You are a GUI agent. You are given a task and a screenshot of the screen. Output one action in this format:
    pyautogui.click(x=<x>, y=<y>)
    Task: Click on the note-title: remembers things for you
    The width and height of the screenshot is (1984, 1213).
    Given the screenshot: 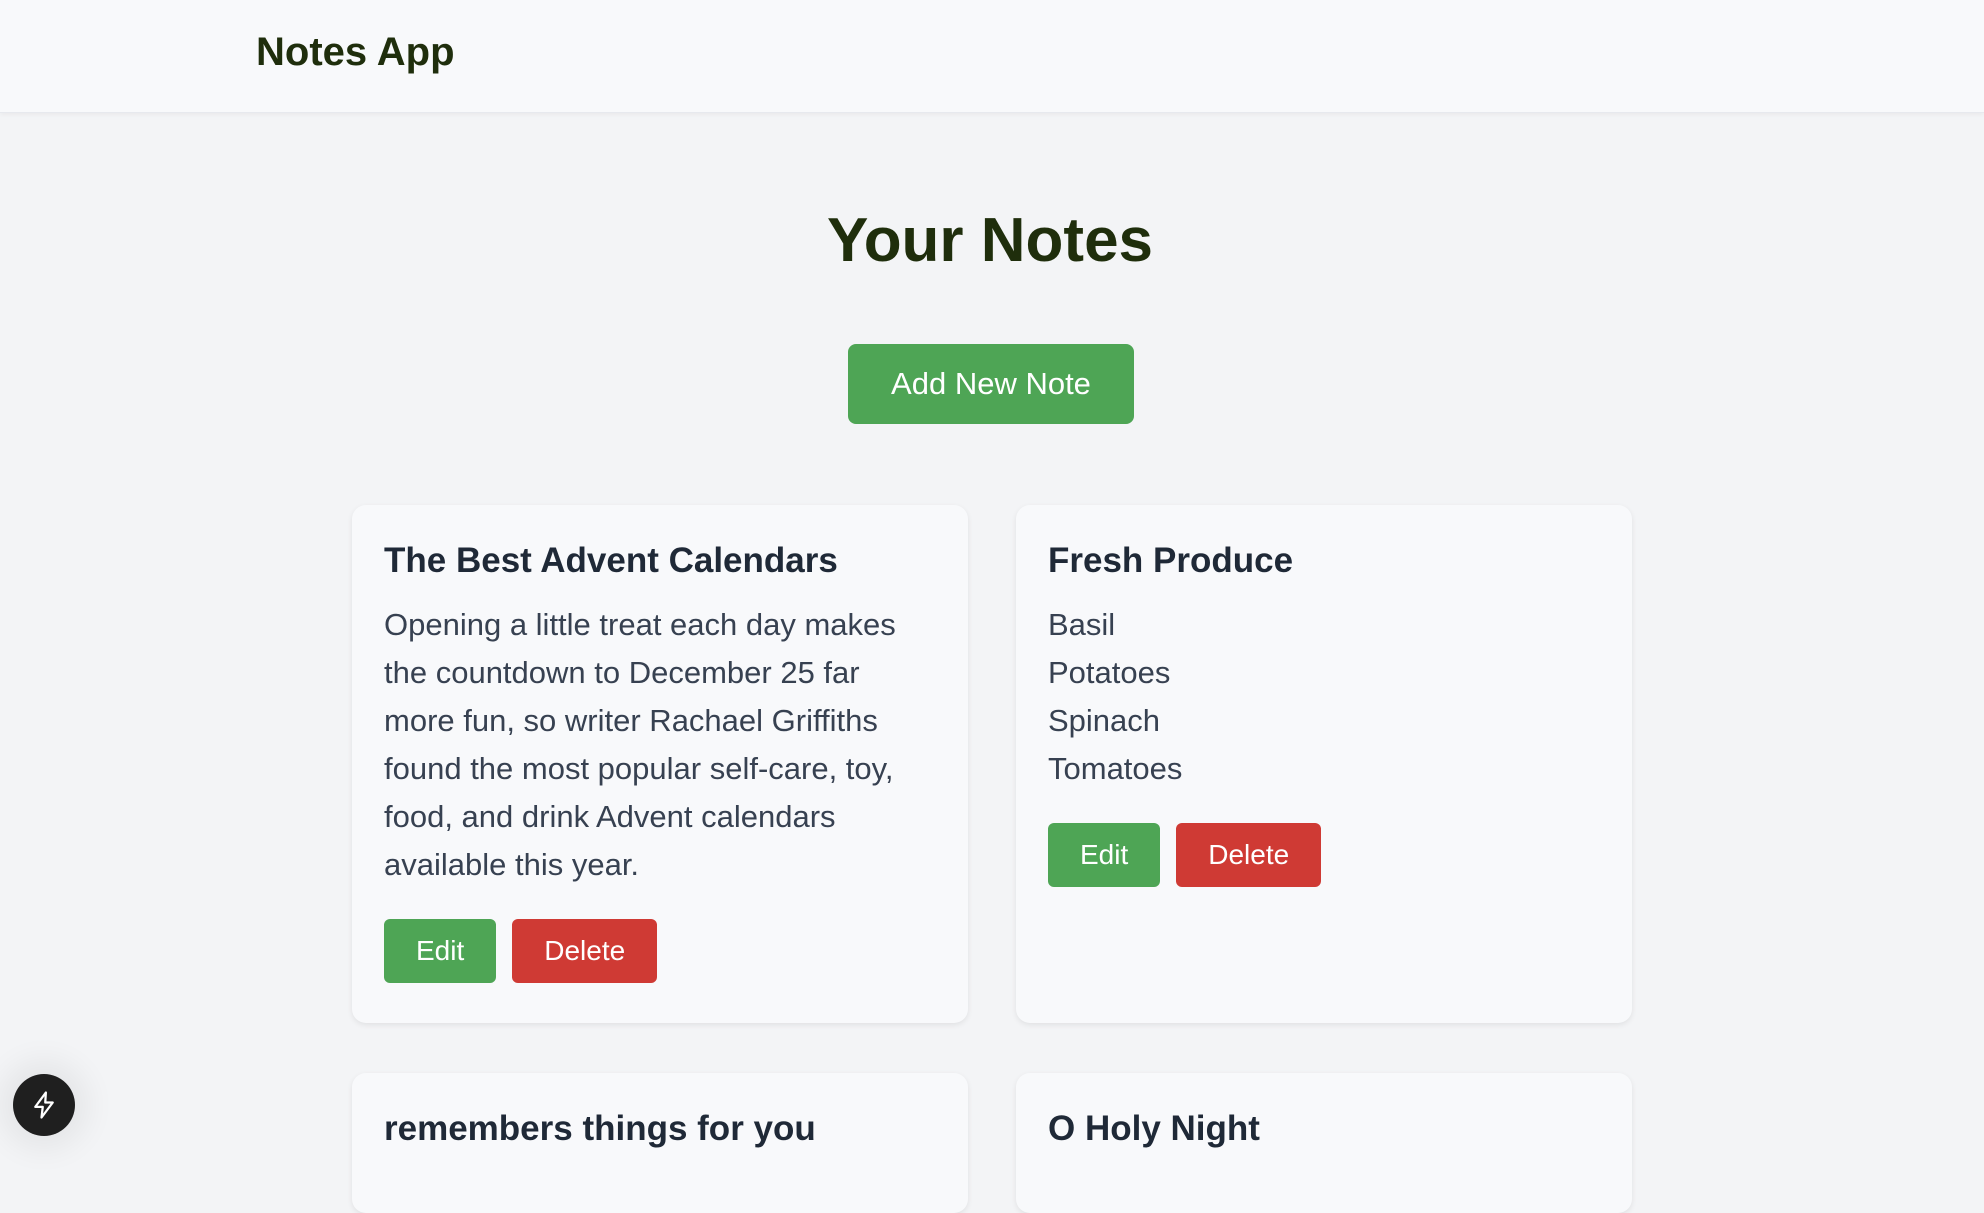 What is the action you would take?
    pyautogui.click(x=600, y=1128)
    